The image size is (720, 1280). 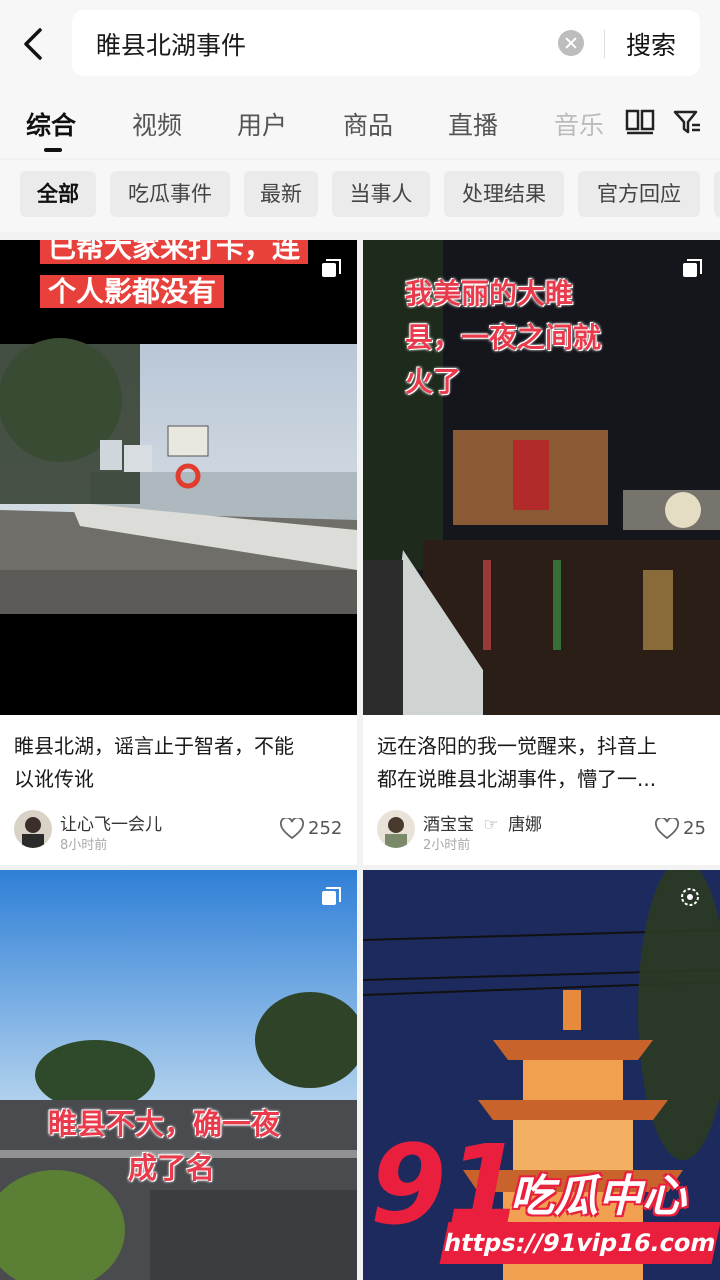 What do you see at coordinates (51, 124) in the screenshot?
I see `tab-comprehensive: 综合` at bounding box center [51, 124].